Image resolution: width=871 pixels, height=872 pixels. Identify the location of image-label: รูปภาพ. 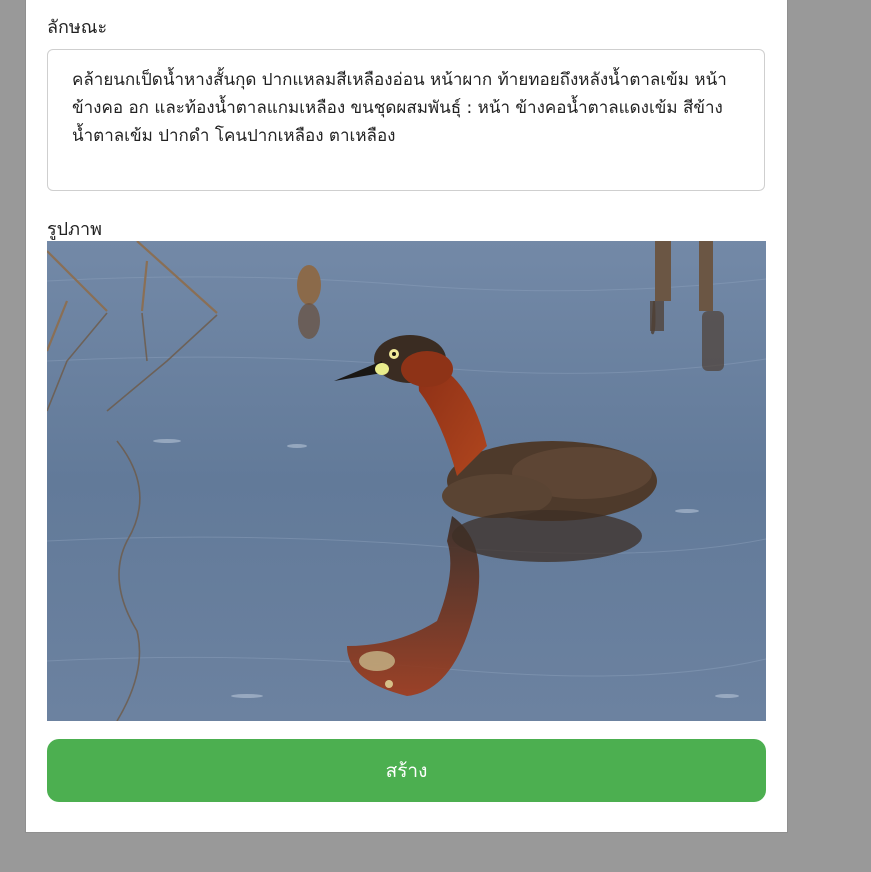
(74, 229).